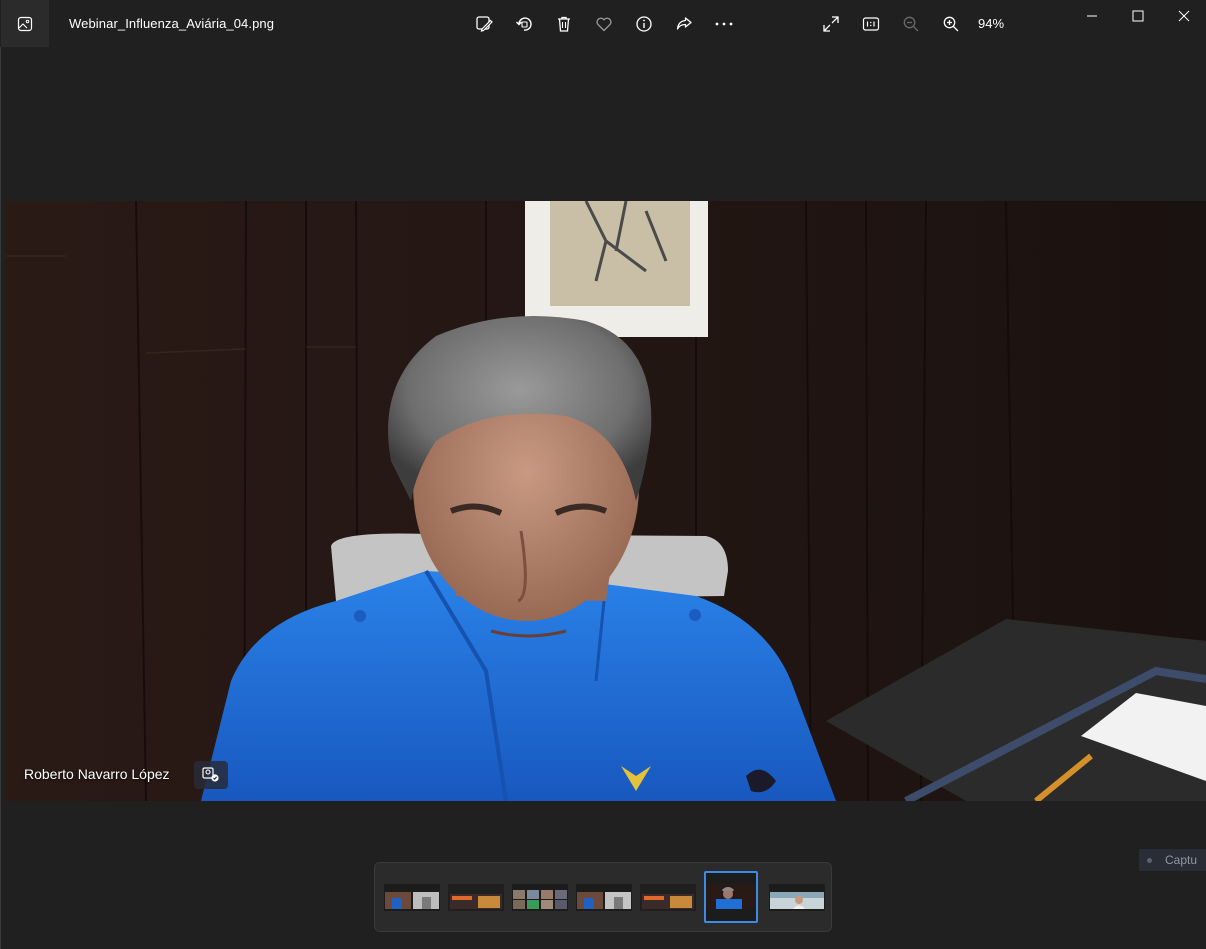 The width and height of the screenshot is (1206, 949). What do you see at coordinates (97, 774) in the screenshot?
I see `participant-name: Roberto Navarro López` at bounding box center [97, 774].